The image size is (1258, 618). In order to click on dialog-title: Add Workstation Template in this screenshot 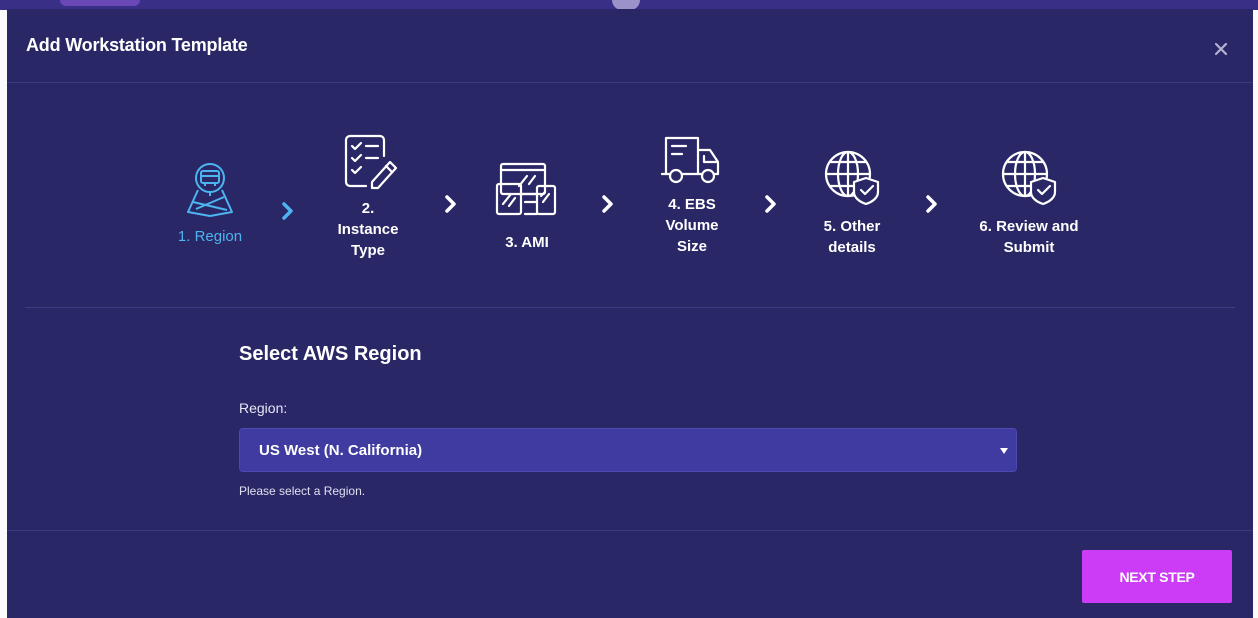, I will do `click(137, 45)`.